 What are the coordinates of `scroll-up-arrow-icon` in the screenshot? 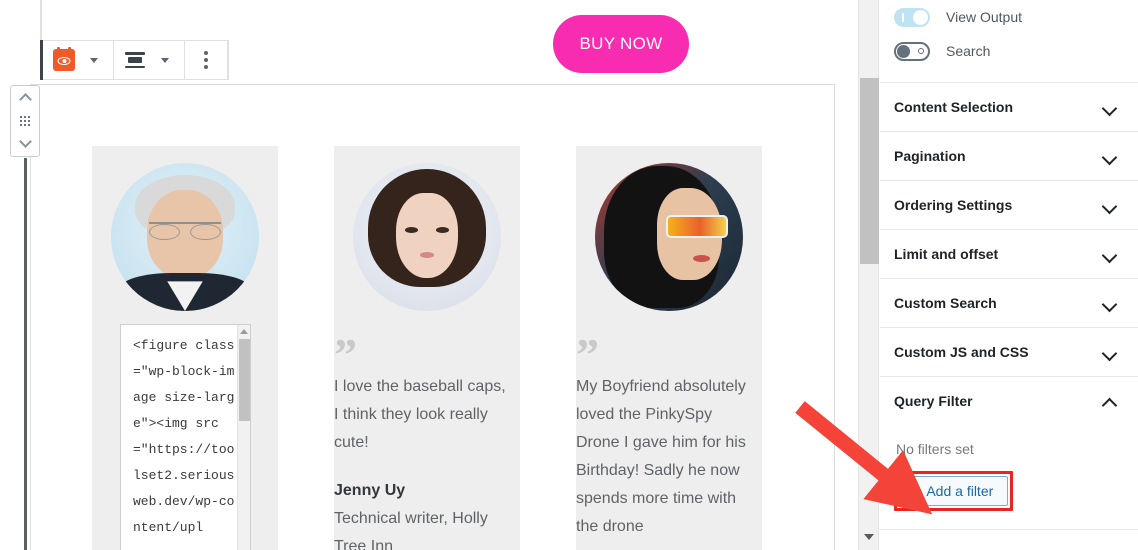 It's located at (244, 331).